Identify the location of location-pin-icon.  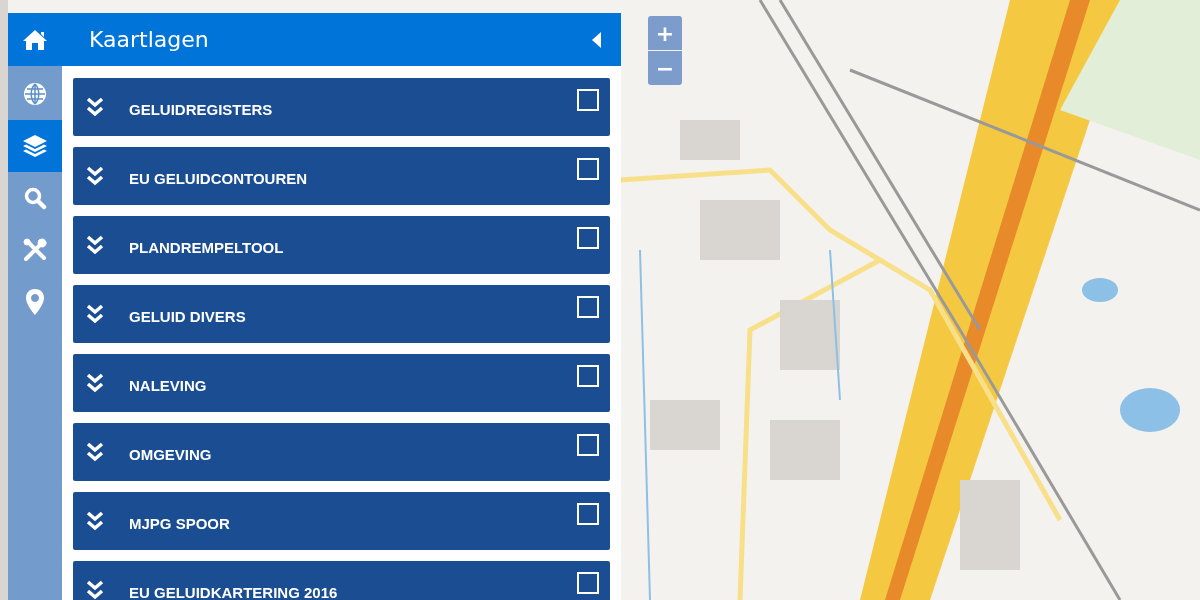
(35, 302).